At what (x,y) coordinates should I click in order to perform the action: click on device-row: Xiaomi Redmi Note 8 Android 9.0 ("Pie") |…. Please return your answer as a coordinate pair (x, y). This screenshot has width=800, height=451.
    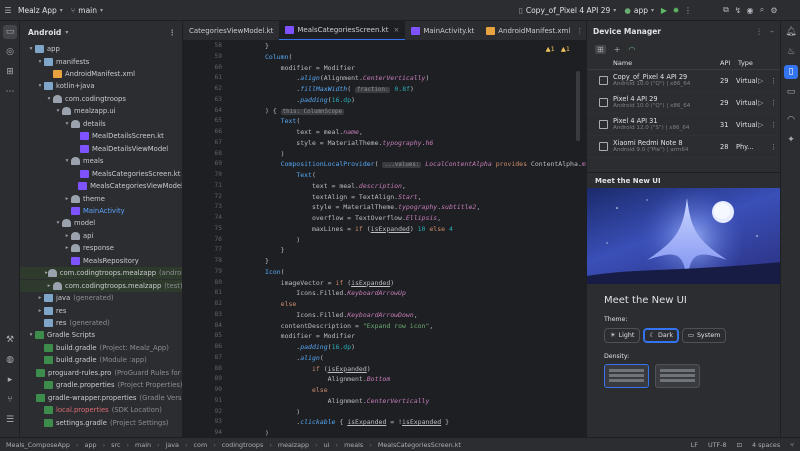
    Looking at the image, I should click on (683, 147).